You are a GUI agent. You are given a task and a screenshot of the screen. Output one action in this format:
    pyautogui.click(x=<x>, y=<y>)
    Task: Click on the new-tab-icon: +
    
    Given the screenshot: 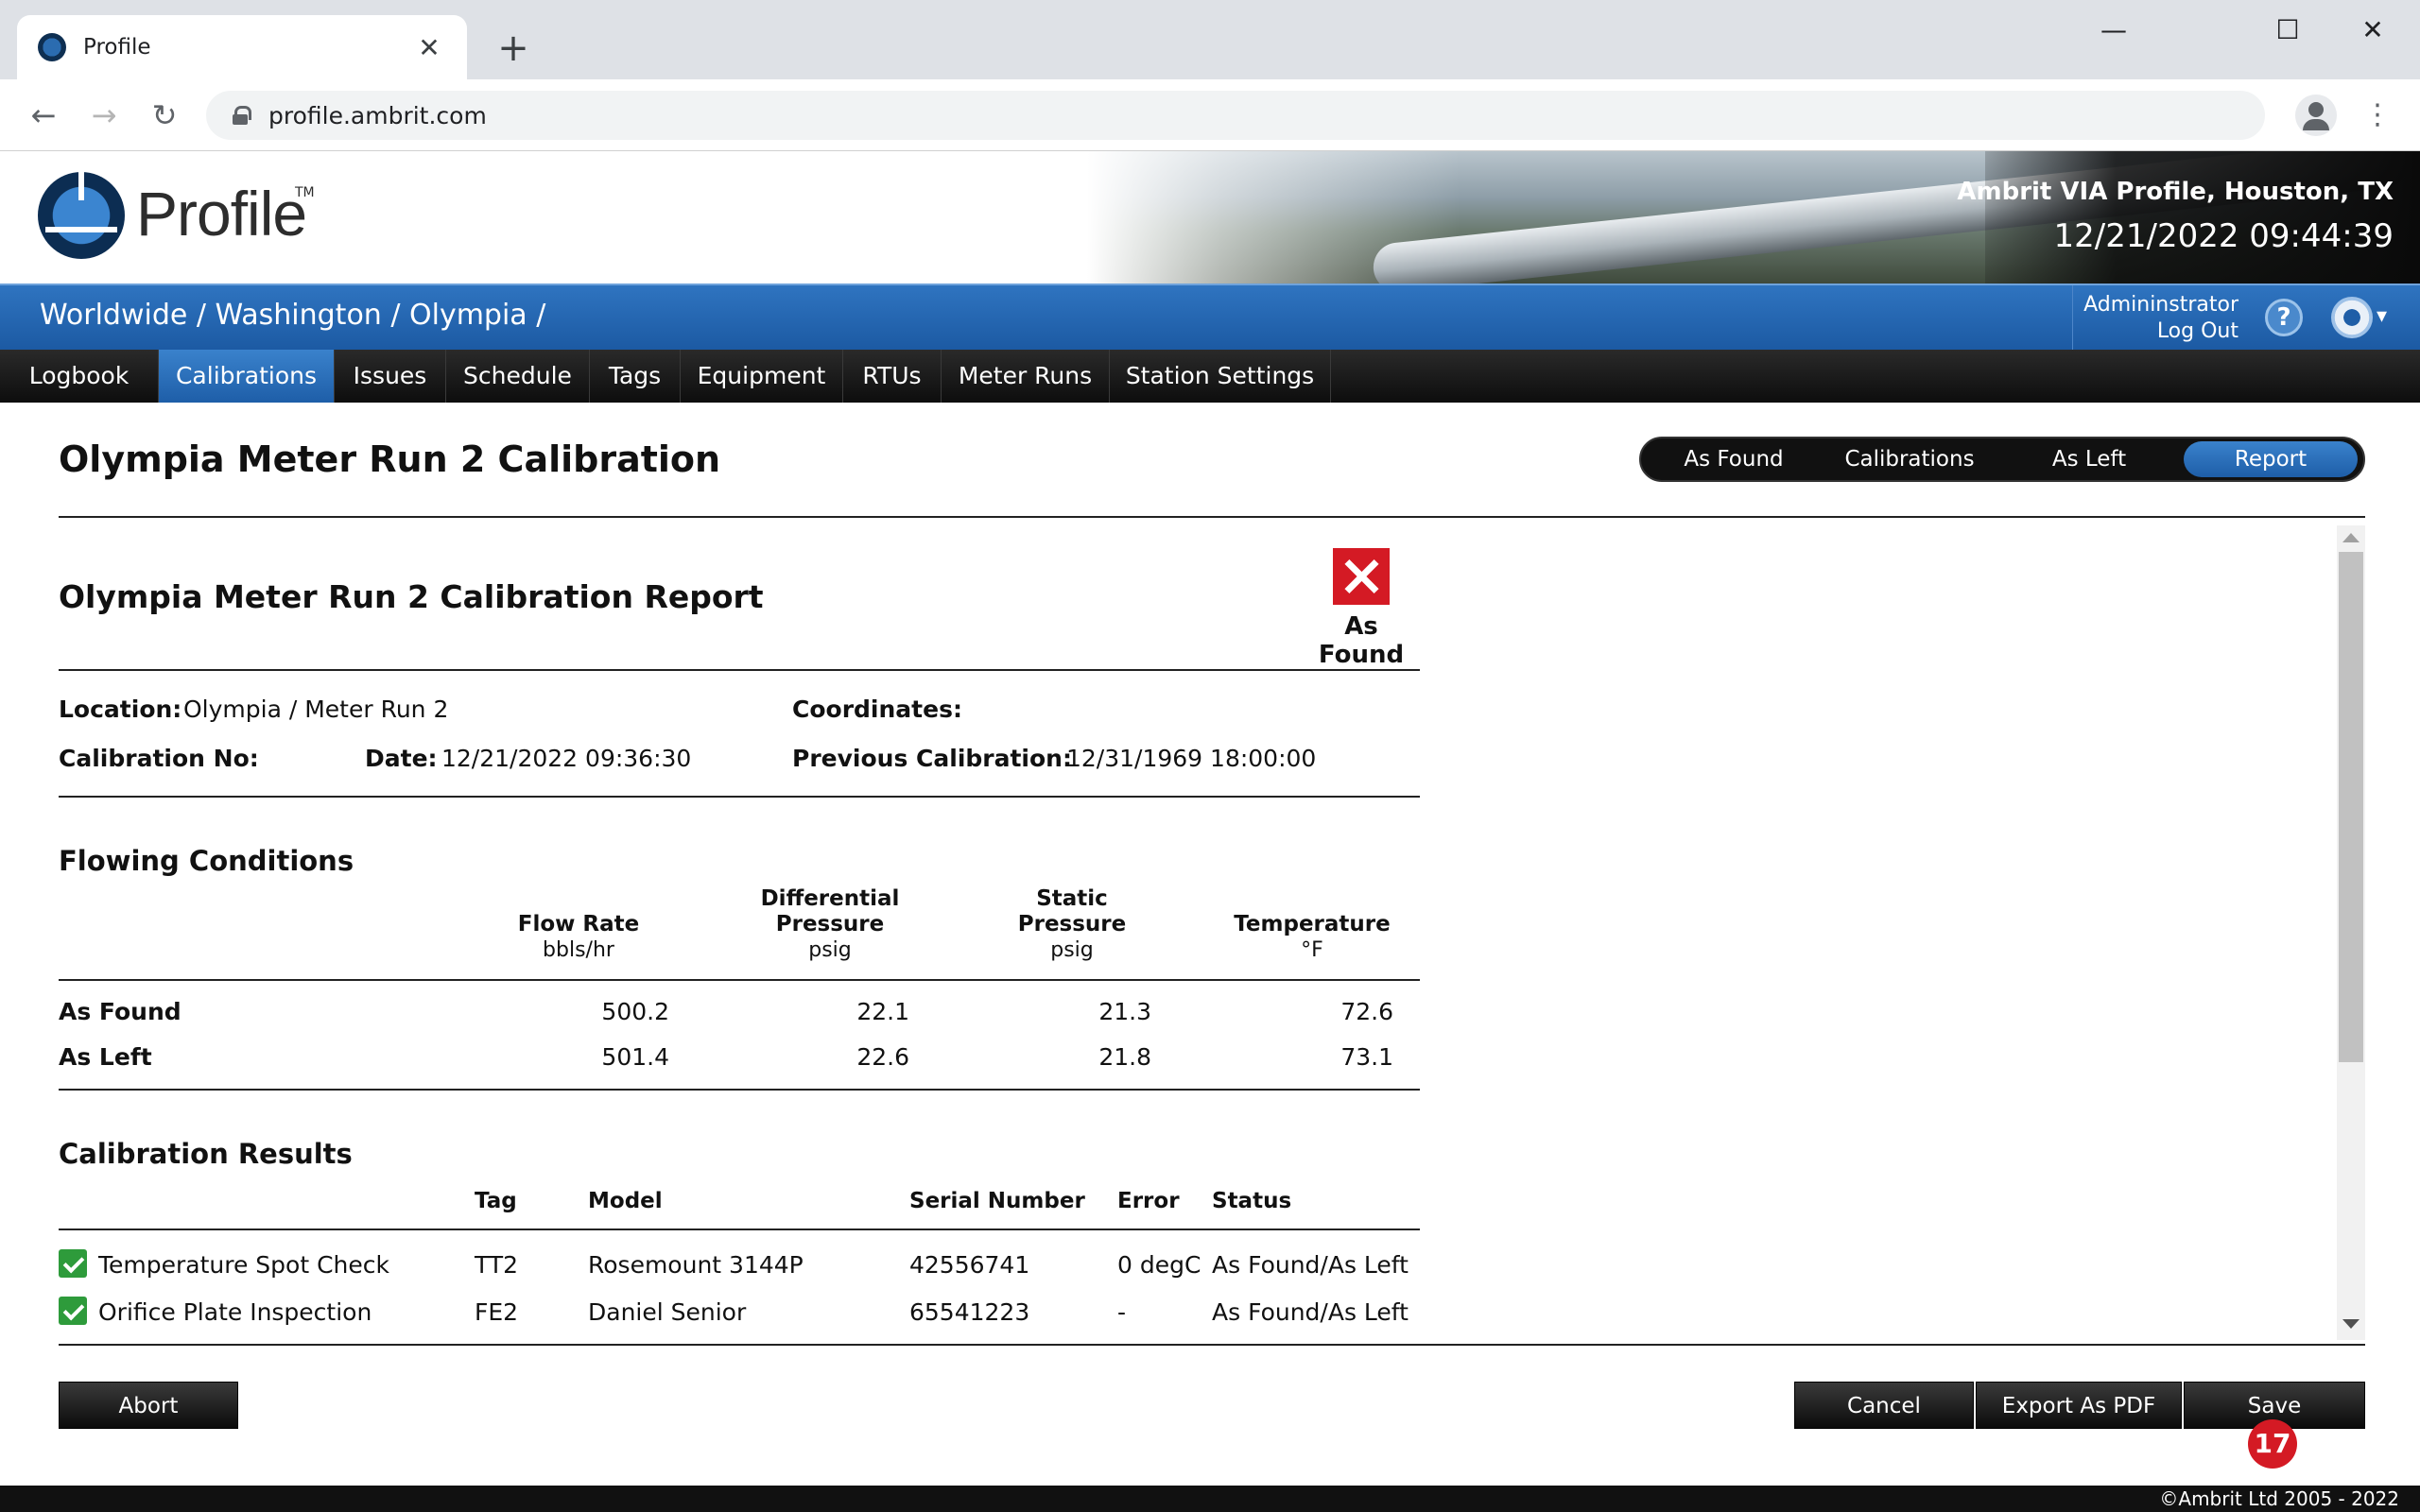 What is the action you would take?
    pyautogui.click(x=513, y=48)
    